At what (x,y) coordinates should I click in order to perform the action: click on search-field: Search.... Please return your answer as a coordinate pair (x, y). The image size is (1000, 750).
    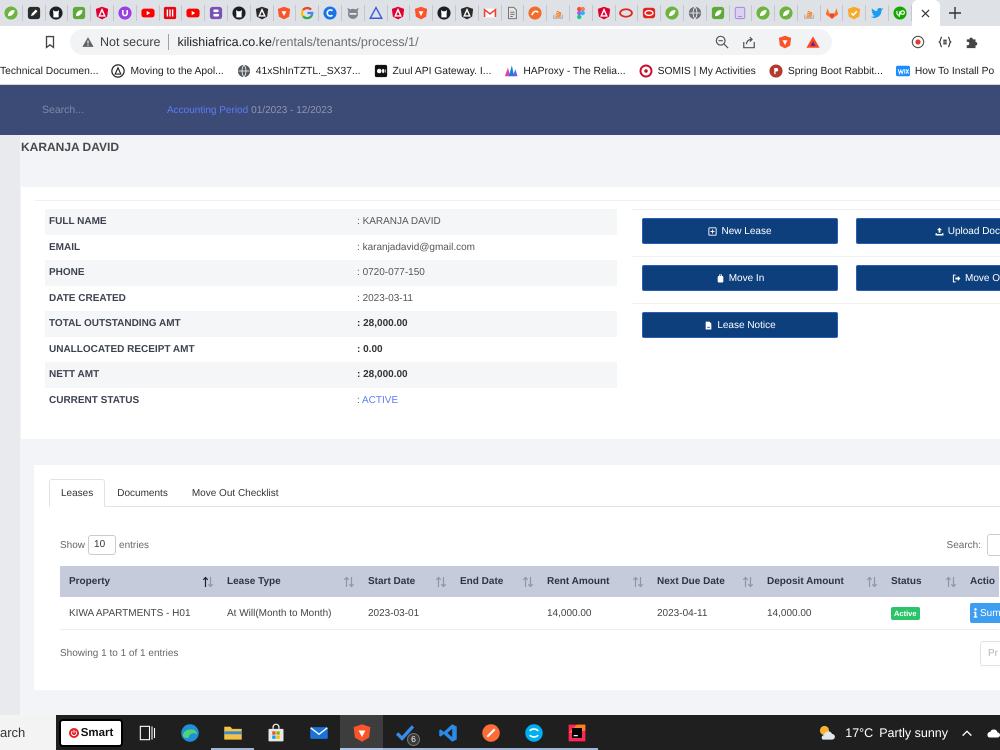
    Looking at the image, I should click on (97, 110).